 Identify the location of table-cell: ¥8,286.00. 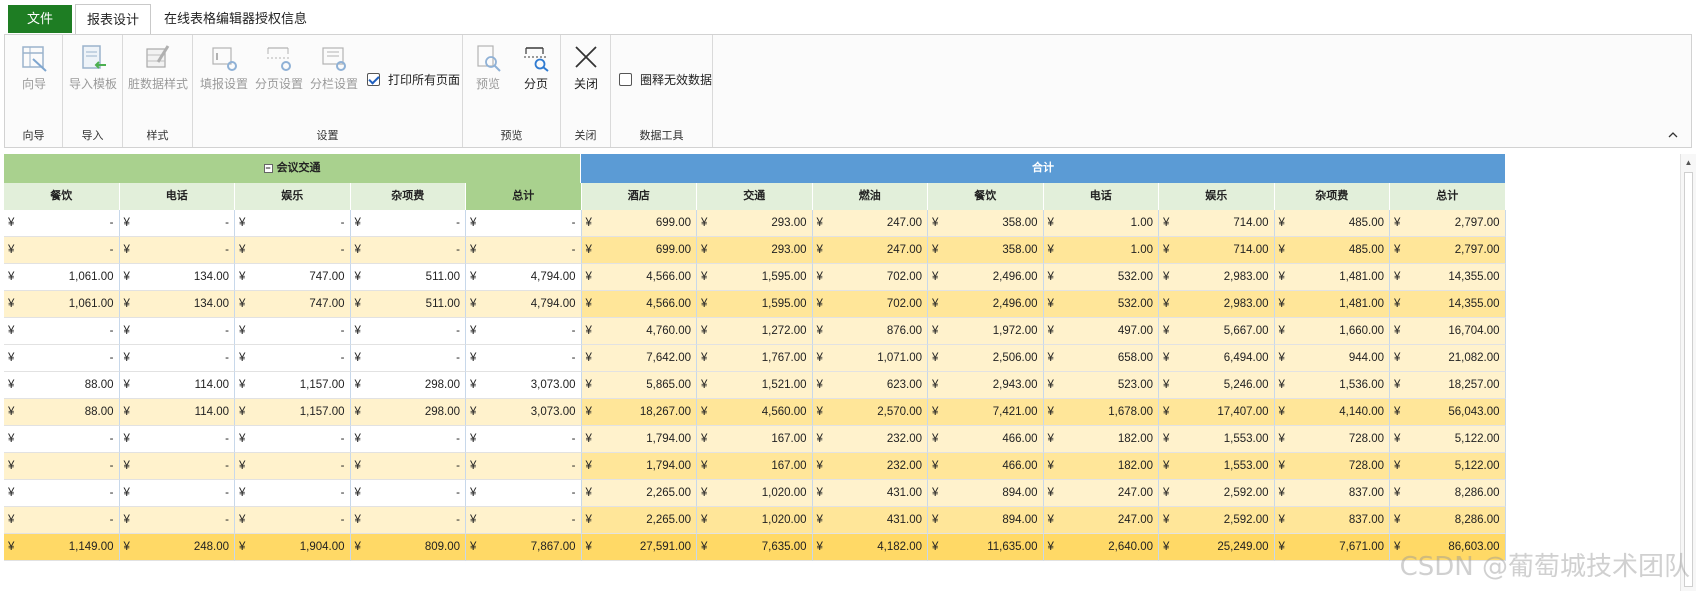
(1448, 493).